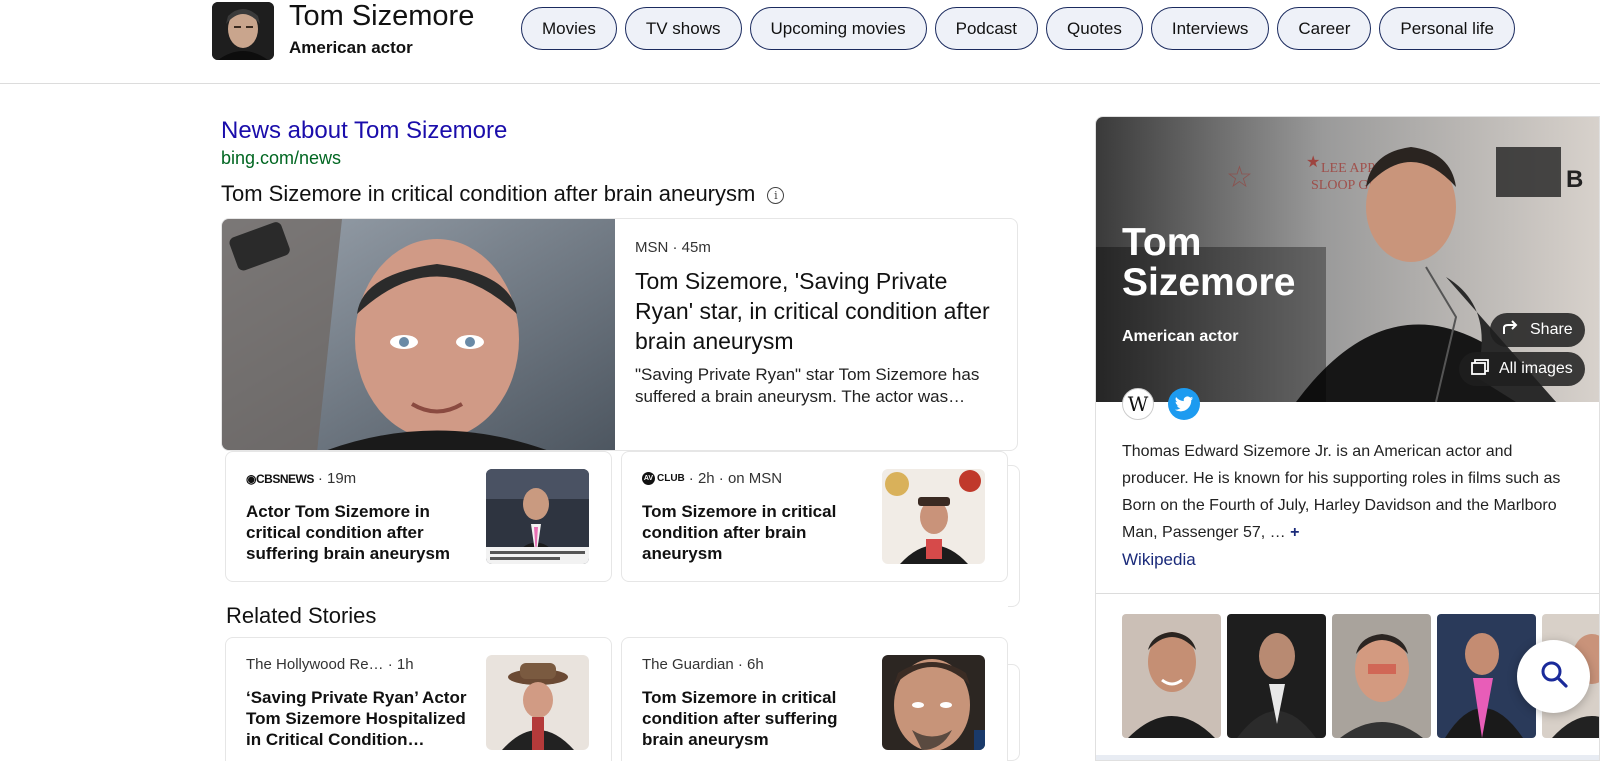  Describe the element at coordinates (735, 478) in the screenshot. I see `news-card-time: · 2h · on MSN` at that location.